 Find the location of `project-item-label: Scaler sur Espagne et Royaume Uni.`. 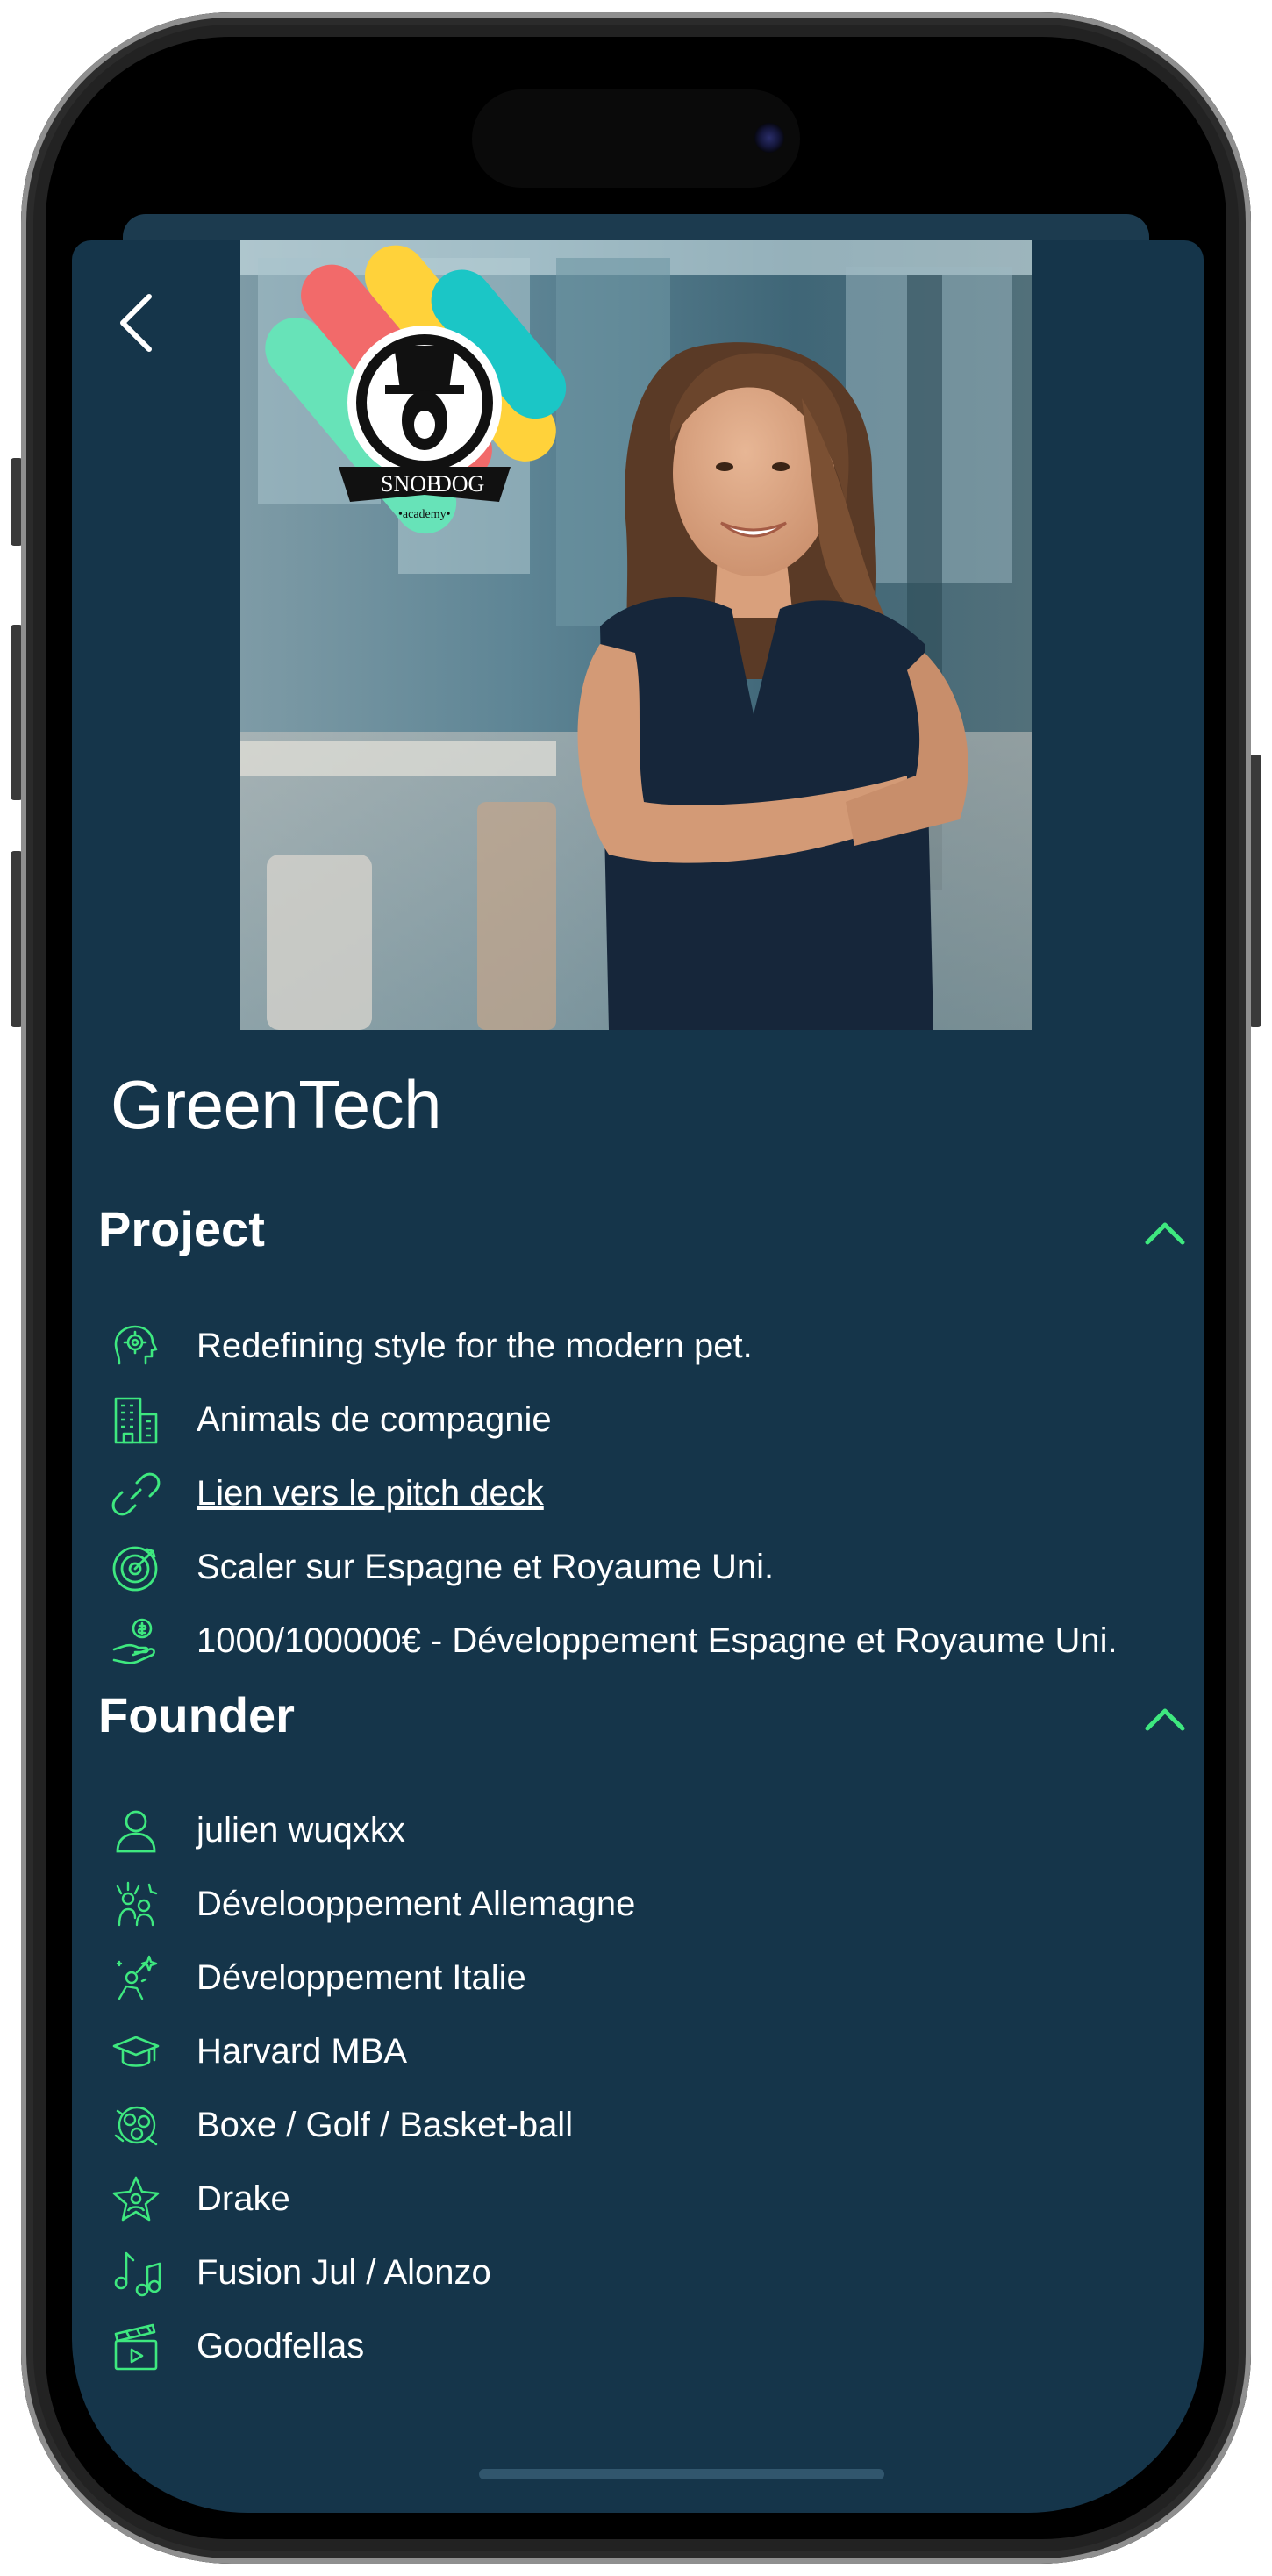

project-item-label: Scaler sur Espagne et Royaume Uni. is located at coordinates (486, 1567).